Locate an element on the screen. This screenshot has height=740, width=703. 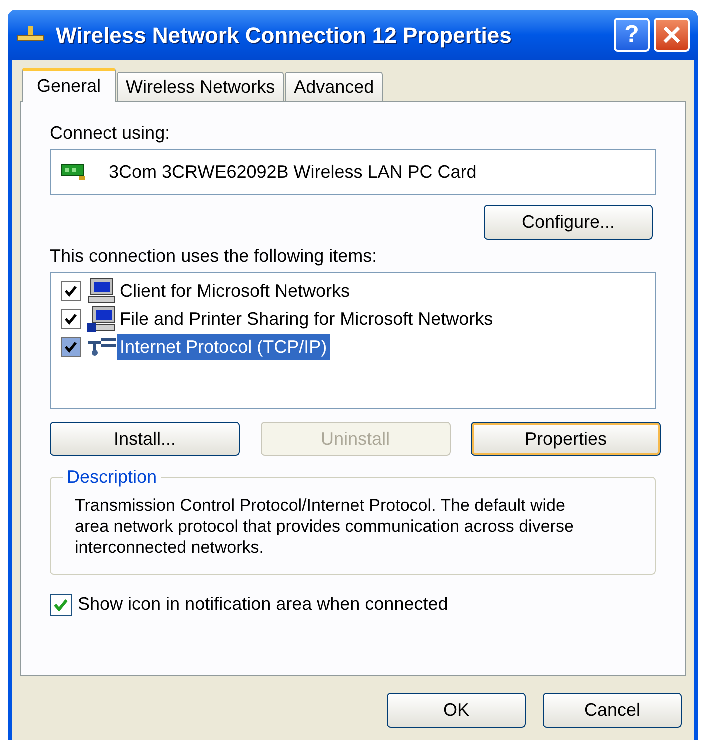
tab: General is located at coordinates (69, 85).